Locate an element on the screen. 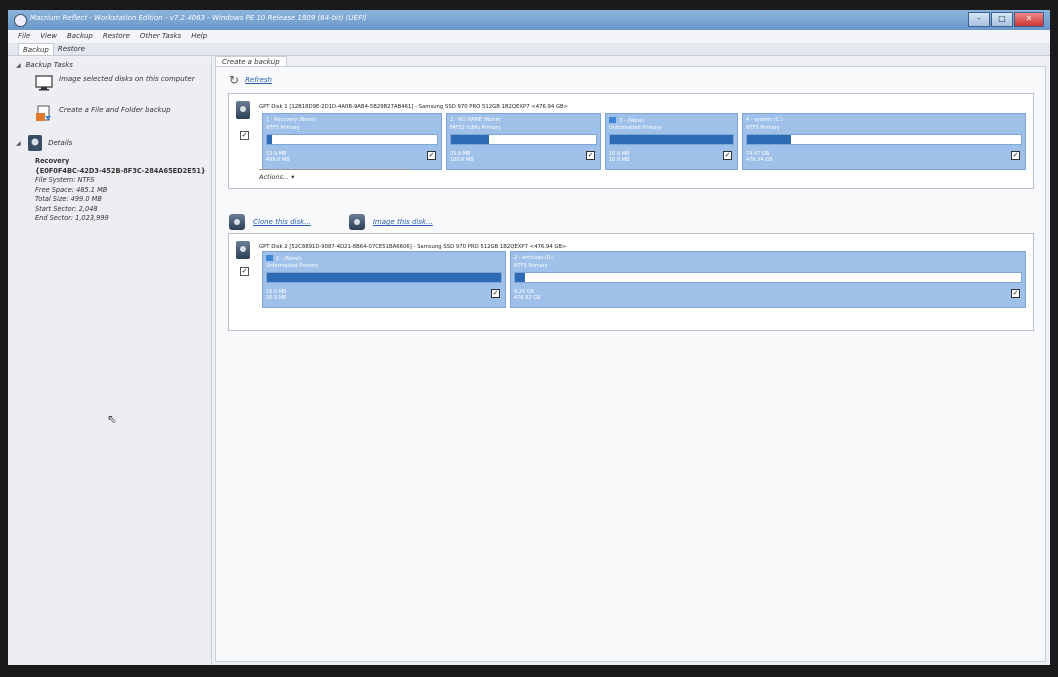 This screenshot has width=1058, height=677. close-button: ✕ is located at coordinates (1029, 19).